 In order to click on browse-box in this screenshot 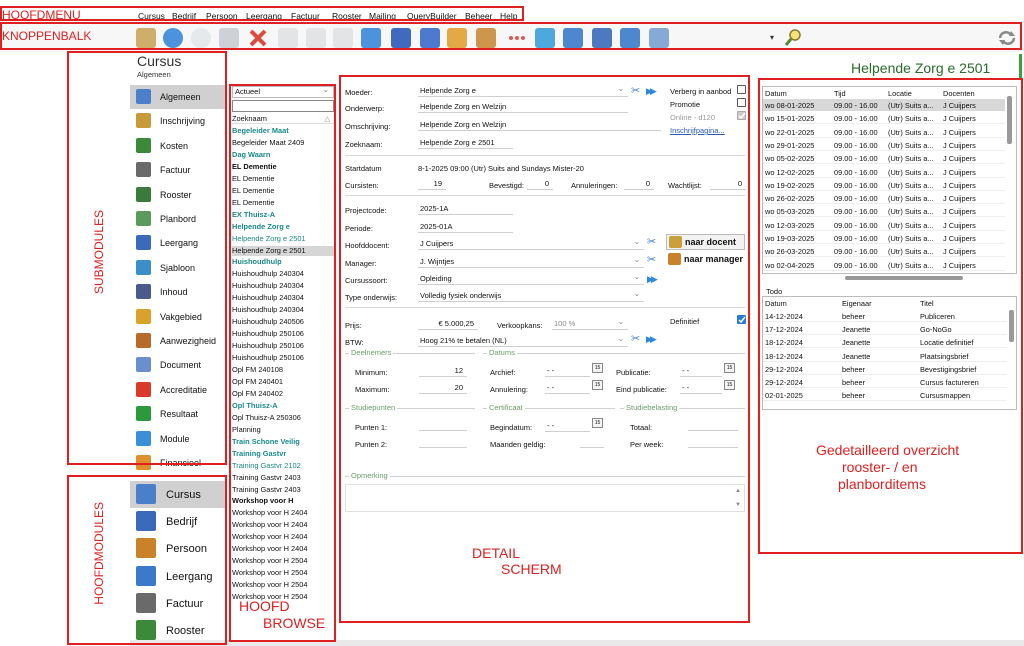, I will do `click(282, 363)`.